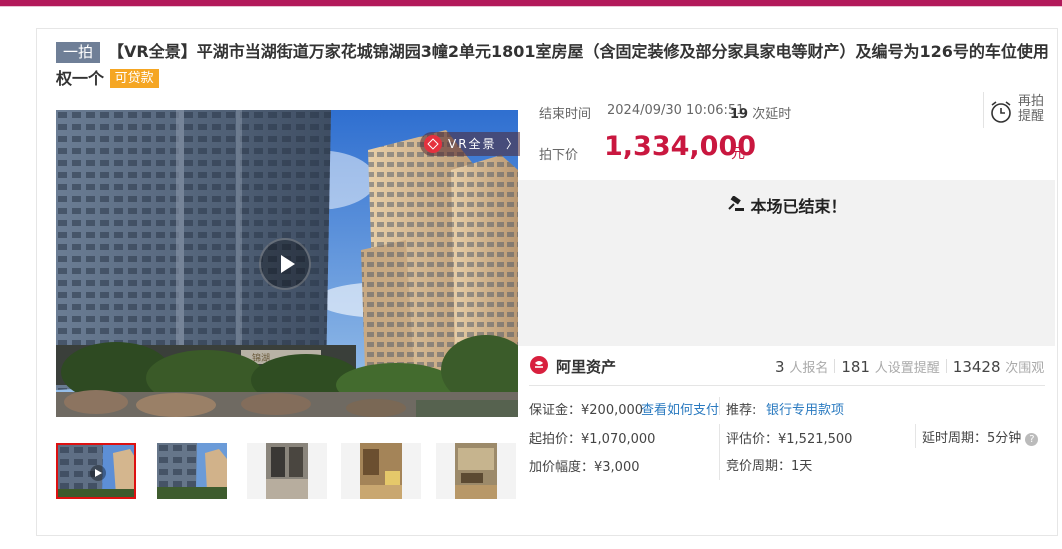 The width and height of the screenshot is (1062, 549). What do you see at coordinates (907, 368) in the screenshot?
I see `reminders-unit: 人设置提醒` at bounding box center [907, 368].